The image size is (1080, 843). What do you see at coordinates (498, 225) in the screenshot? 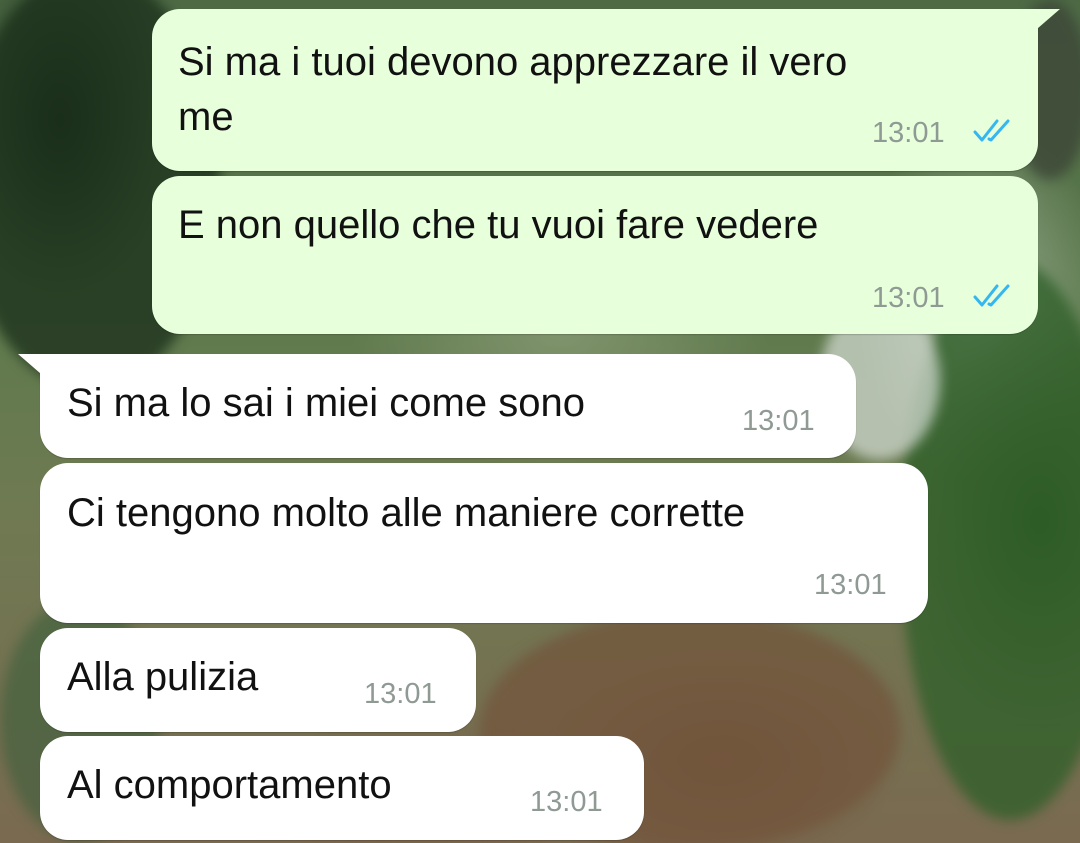
I see `message-text: E non quello che tu vuoi fare vedere` at bounding box center [498, 225].